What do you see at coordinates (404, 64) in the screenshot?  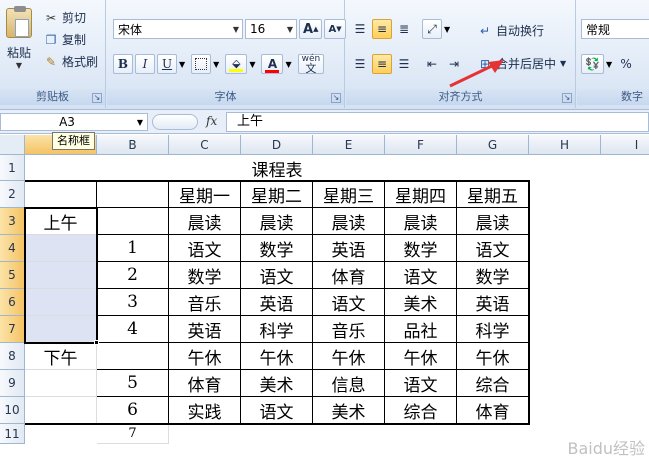 I see `align-right-button: ☰` at bounding box center [404, 64].